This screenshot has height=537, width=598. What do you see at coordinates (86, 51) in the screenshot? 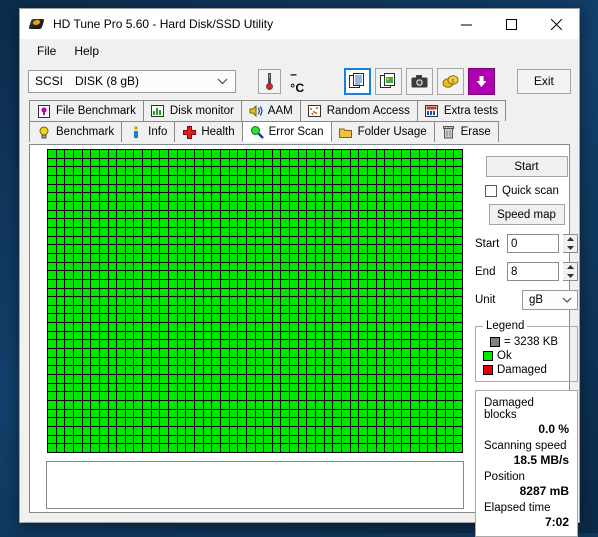
I see `menu-item-help: Help` at bounding box center [86, 51].